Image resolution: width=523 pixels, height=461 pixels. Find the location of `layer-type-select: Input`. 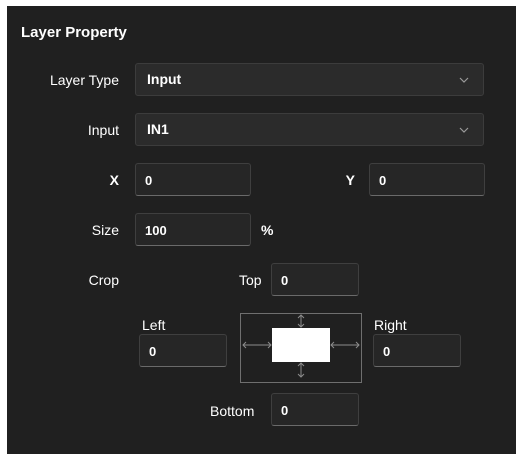

layer-type-select: Input is located at coordinates (309, 79).